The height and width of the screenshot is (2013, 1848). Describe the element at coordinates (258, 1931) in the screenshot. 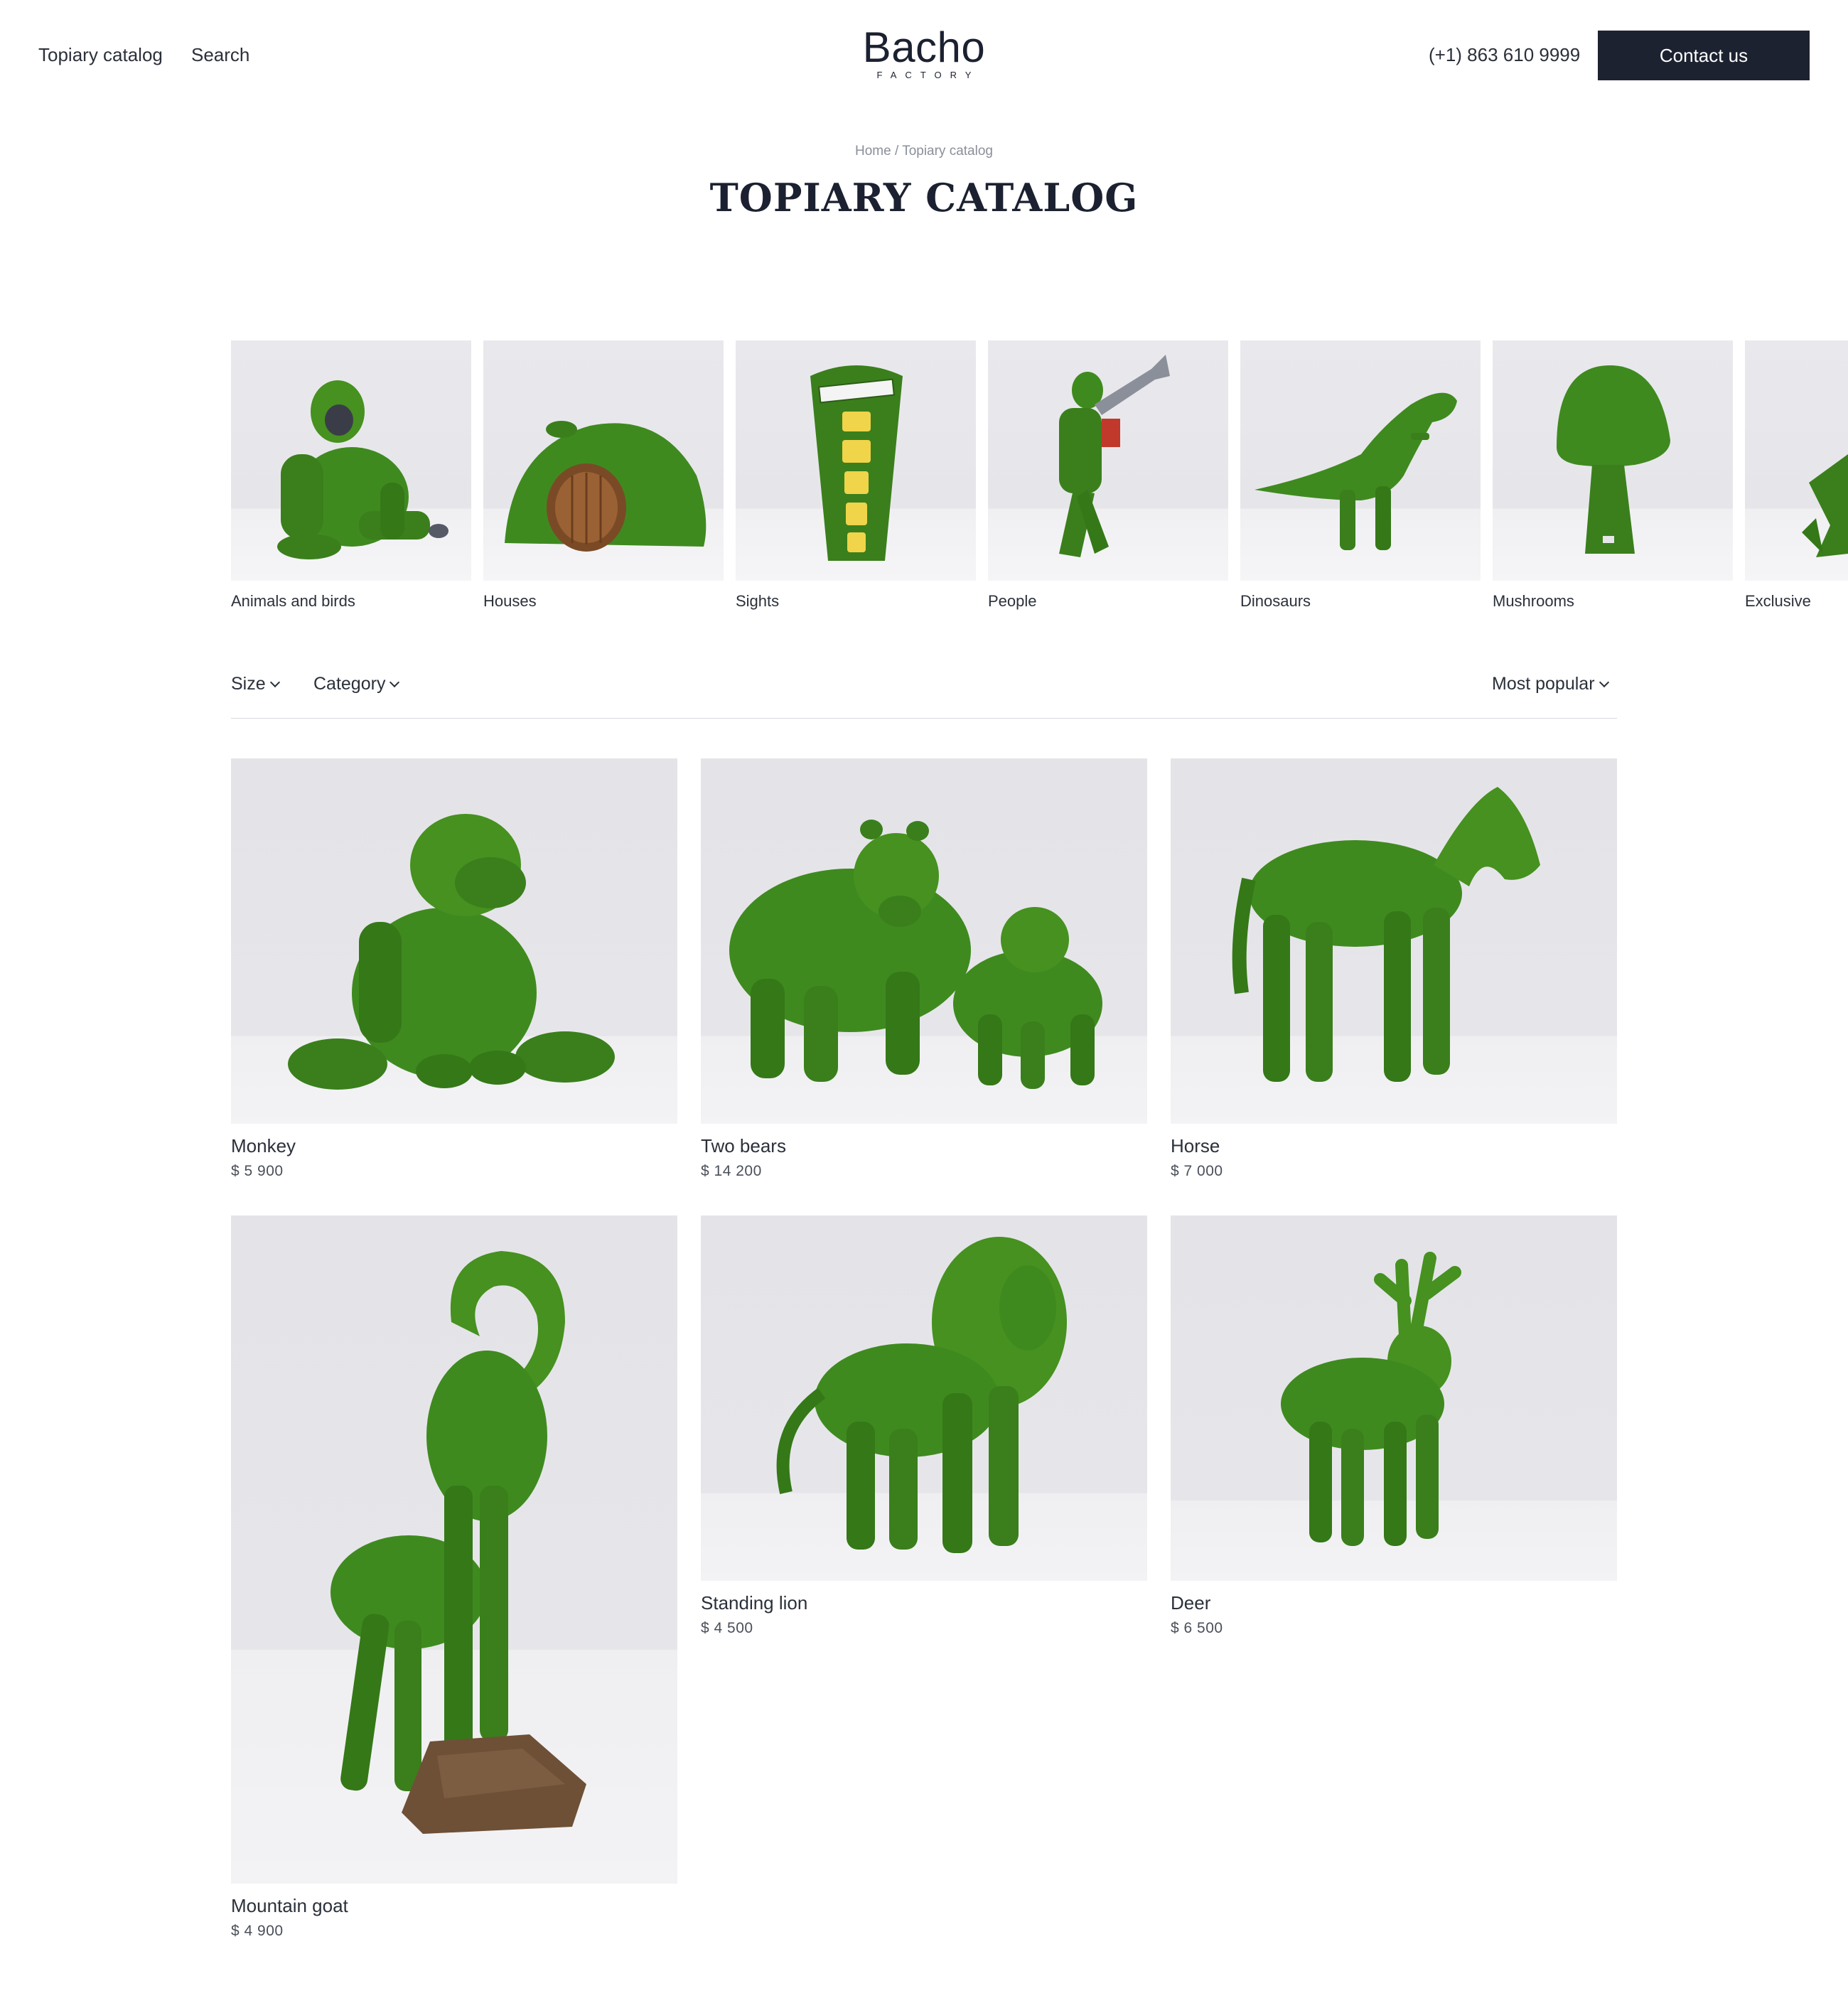

I see `product-price: $ 4 900` at that location.